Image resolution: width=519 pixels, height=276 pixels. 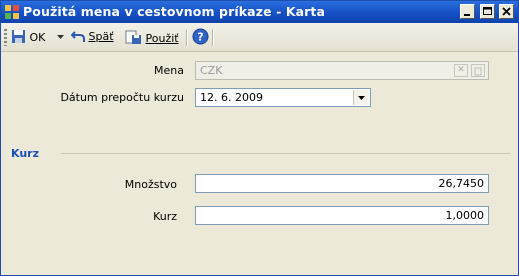 I want to click on save-icon, so click(x=18, y=36).